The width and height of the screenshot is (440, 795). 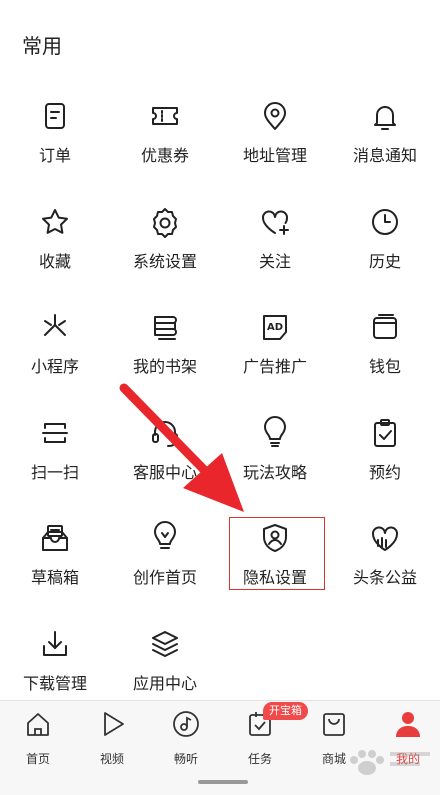 I want to click on heart-plus-icon, so click(x=275, y=222).